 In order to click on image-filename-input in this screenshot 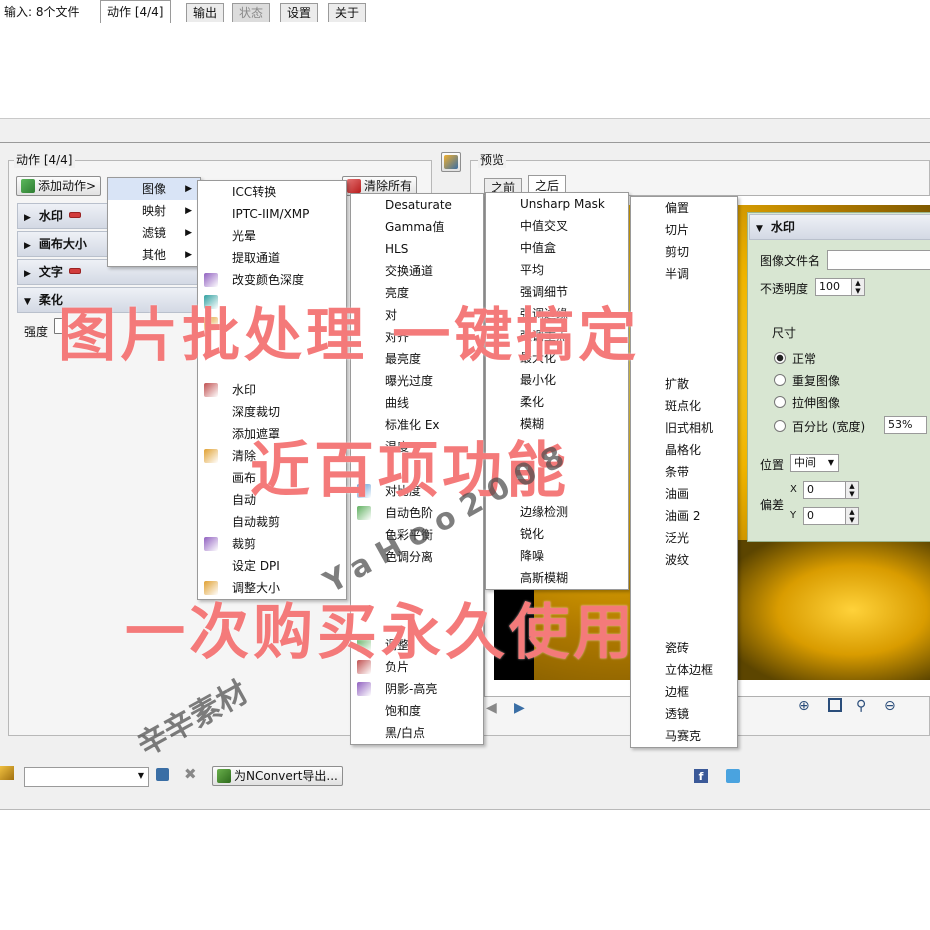, I will do `click(878, 260)`.